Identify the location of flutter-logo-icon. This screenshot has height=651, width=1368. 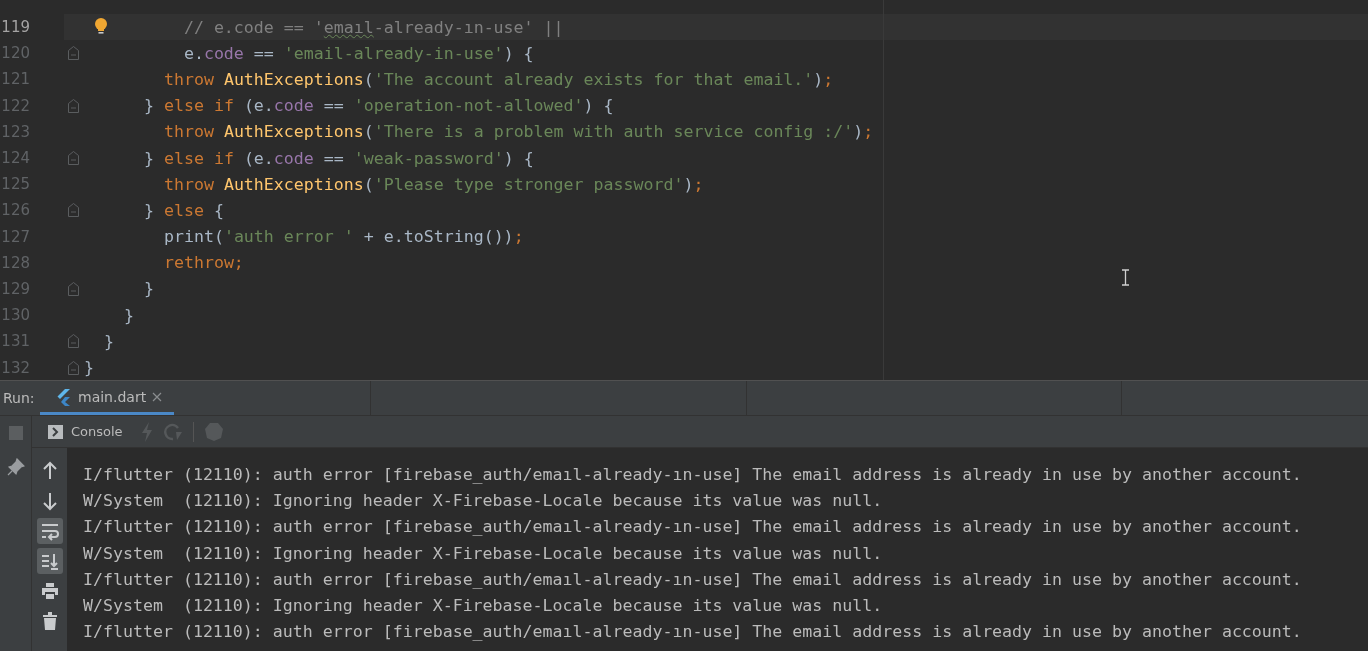
(64, 396).